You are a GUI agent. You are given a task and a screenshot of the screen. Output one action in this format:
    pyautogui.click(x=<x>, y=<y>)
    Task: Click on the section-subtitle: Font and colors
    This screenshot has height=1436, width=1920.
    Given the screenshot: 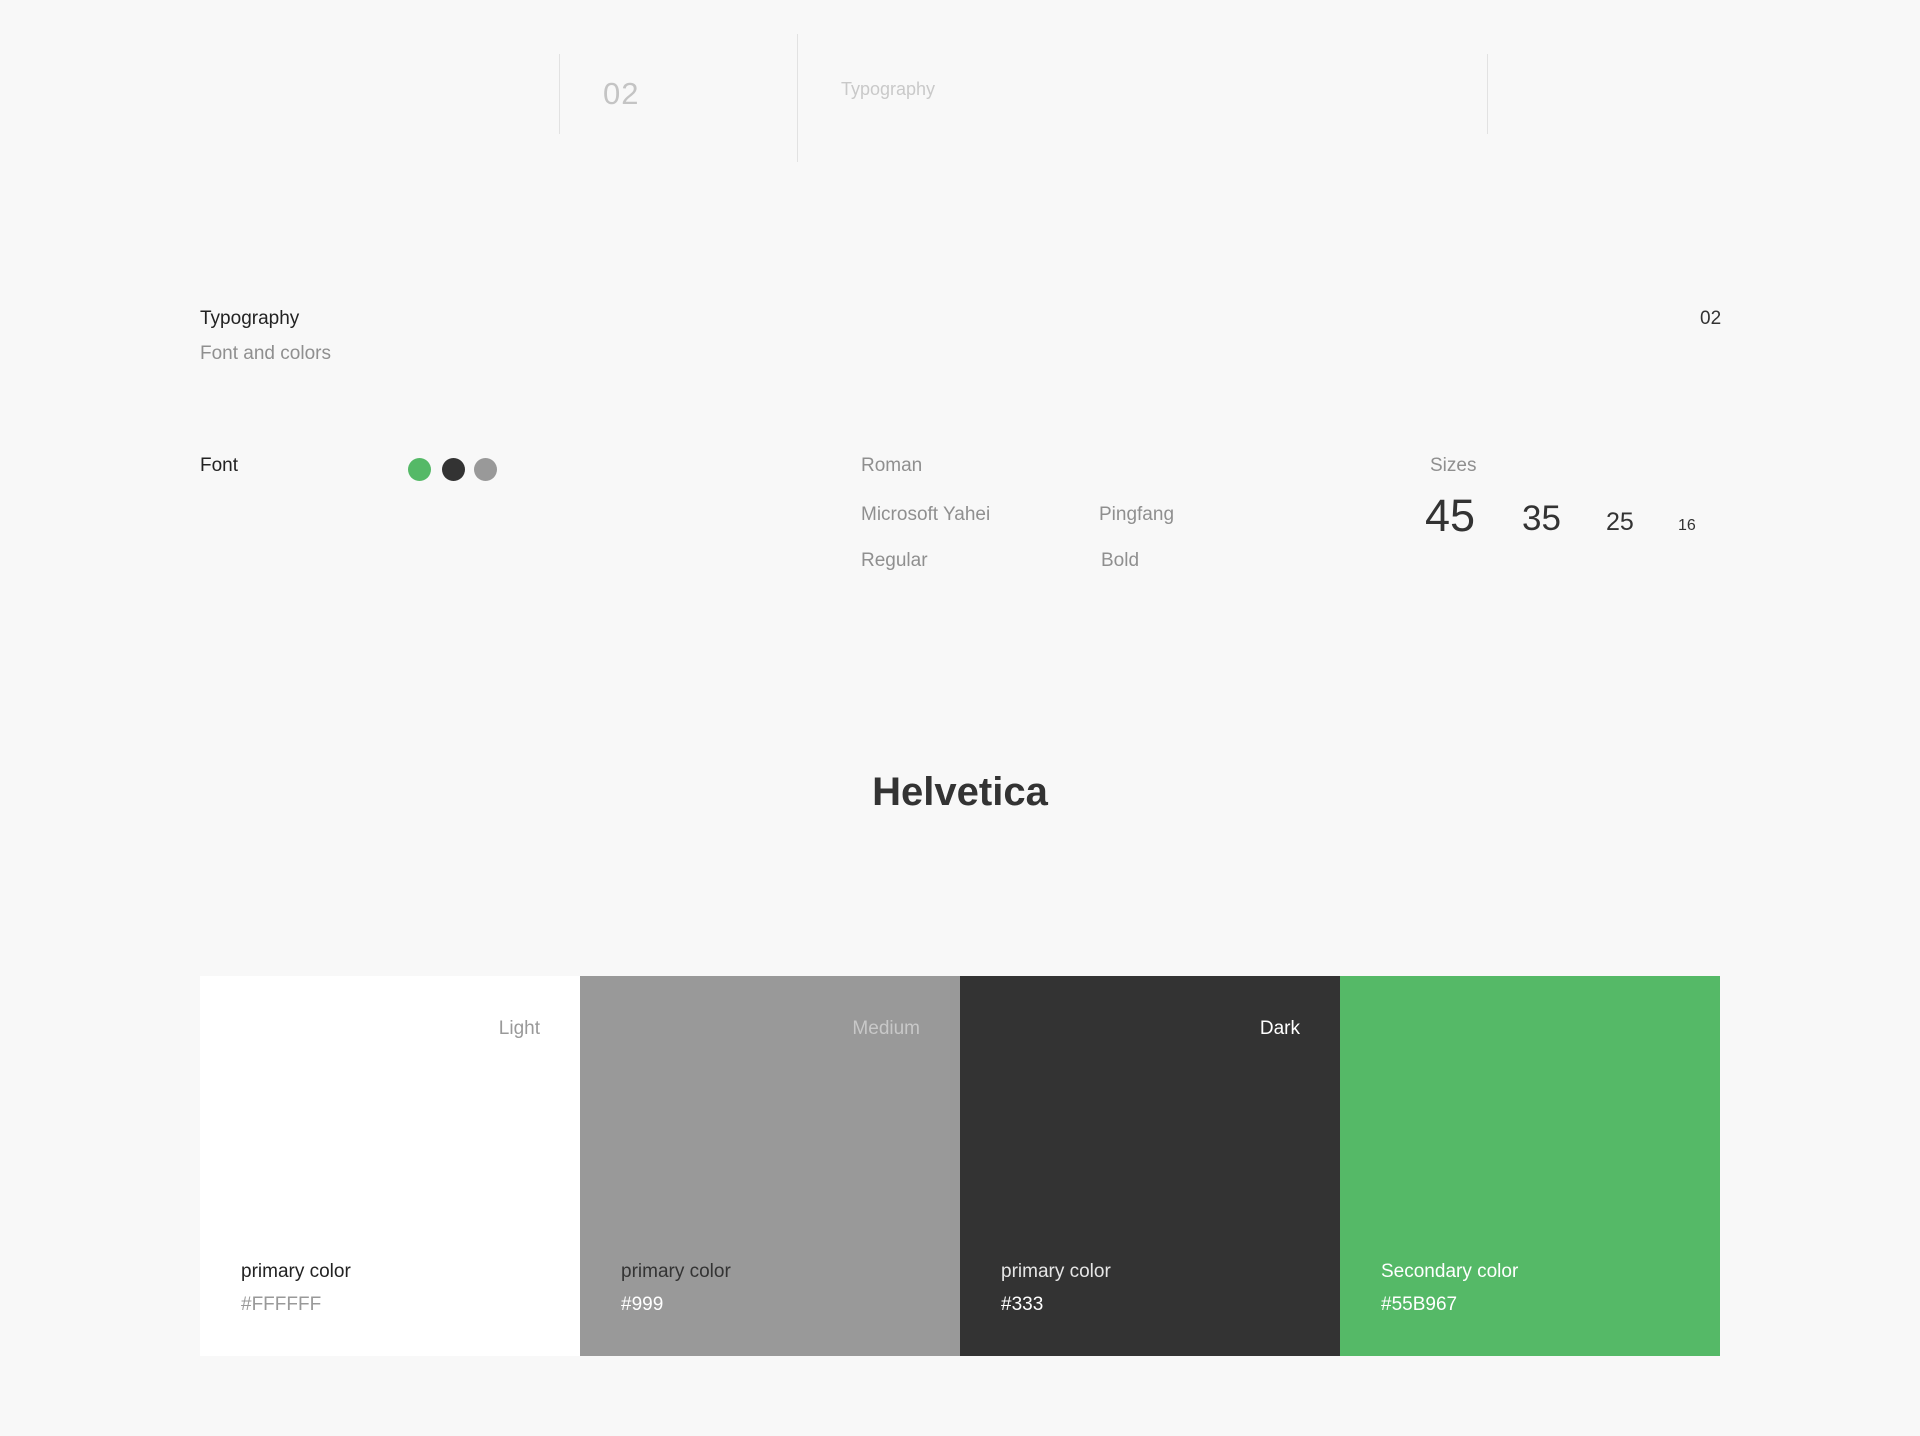 What is the action you would take?
    pyautogui.click(x=265, y=353)
    